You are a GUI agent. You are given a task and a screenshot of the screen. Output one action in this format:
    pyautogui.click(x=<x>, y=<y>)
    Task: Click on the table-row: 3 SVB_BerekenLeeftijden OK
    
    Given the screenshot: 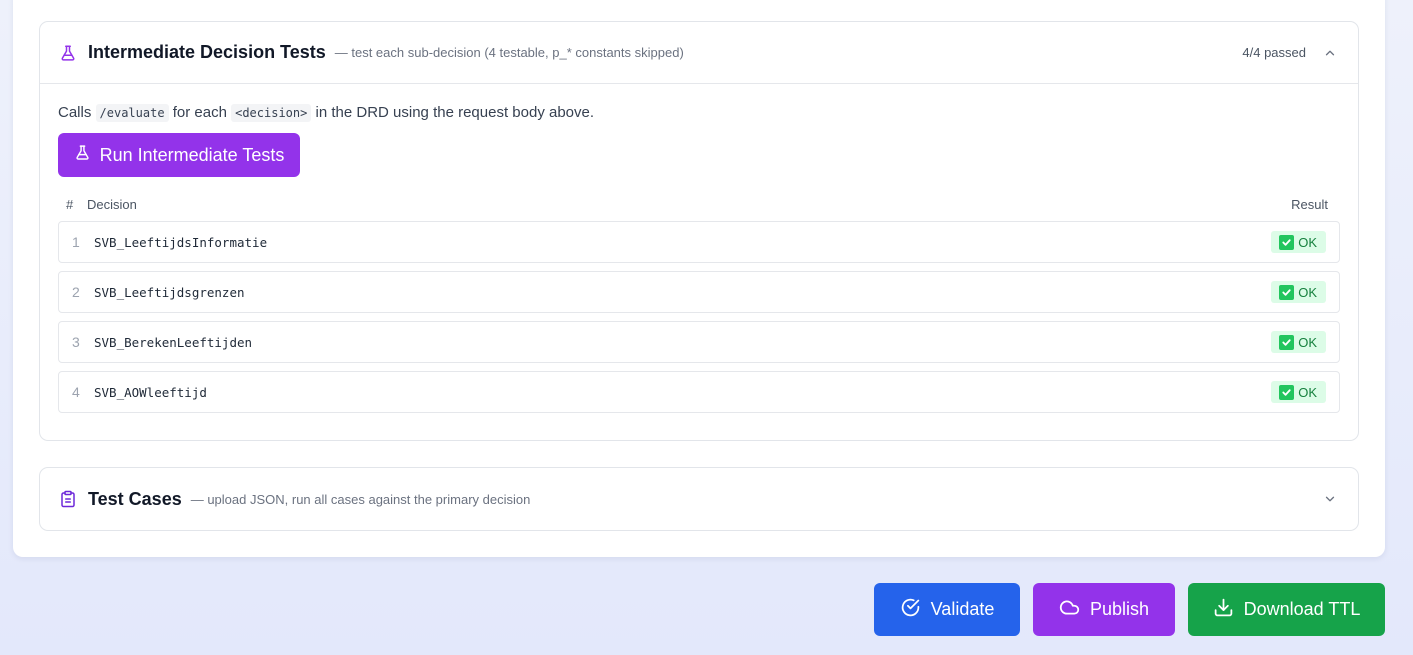 What is the action you would take?
    pyautogui.click(x=699, y=342)
    